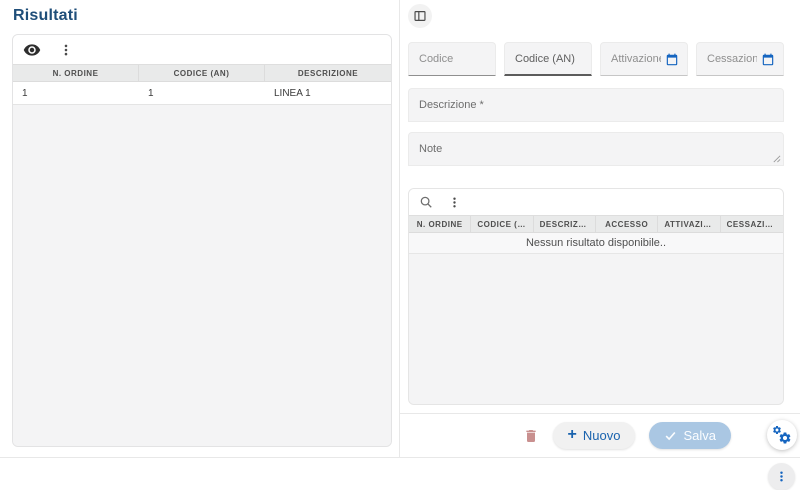 The width and height of the screenshot is (800, 490). I want to click on settings-gears-icon, so click(782, 435).